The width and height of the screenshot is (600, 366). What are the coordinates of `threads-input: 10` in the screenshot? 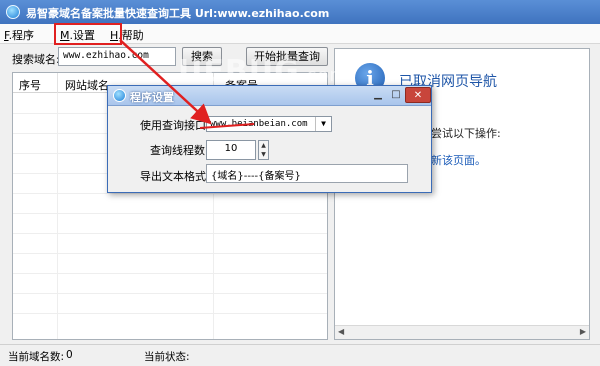 It's located at (231, 150).